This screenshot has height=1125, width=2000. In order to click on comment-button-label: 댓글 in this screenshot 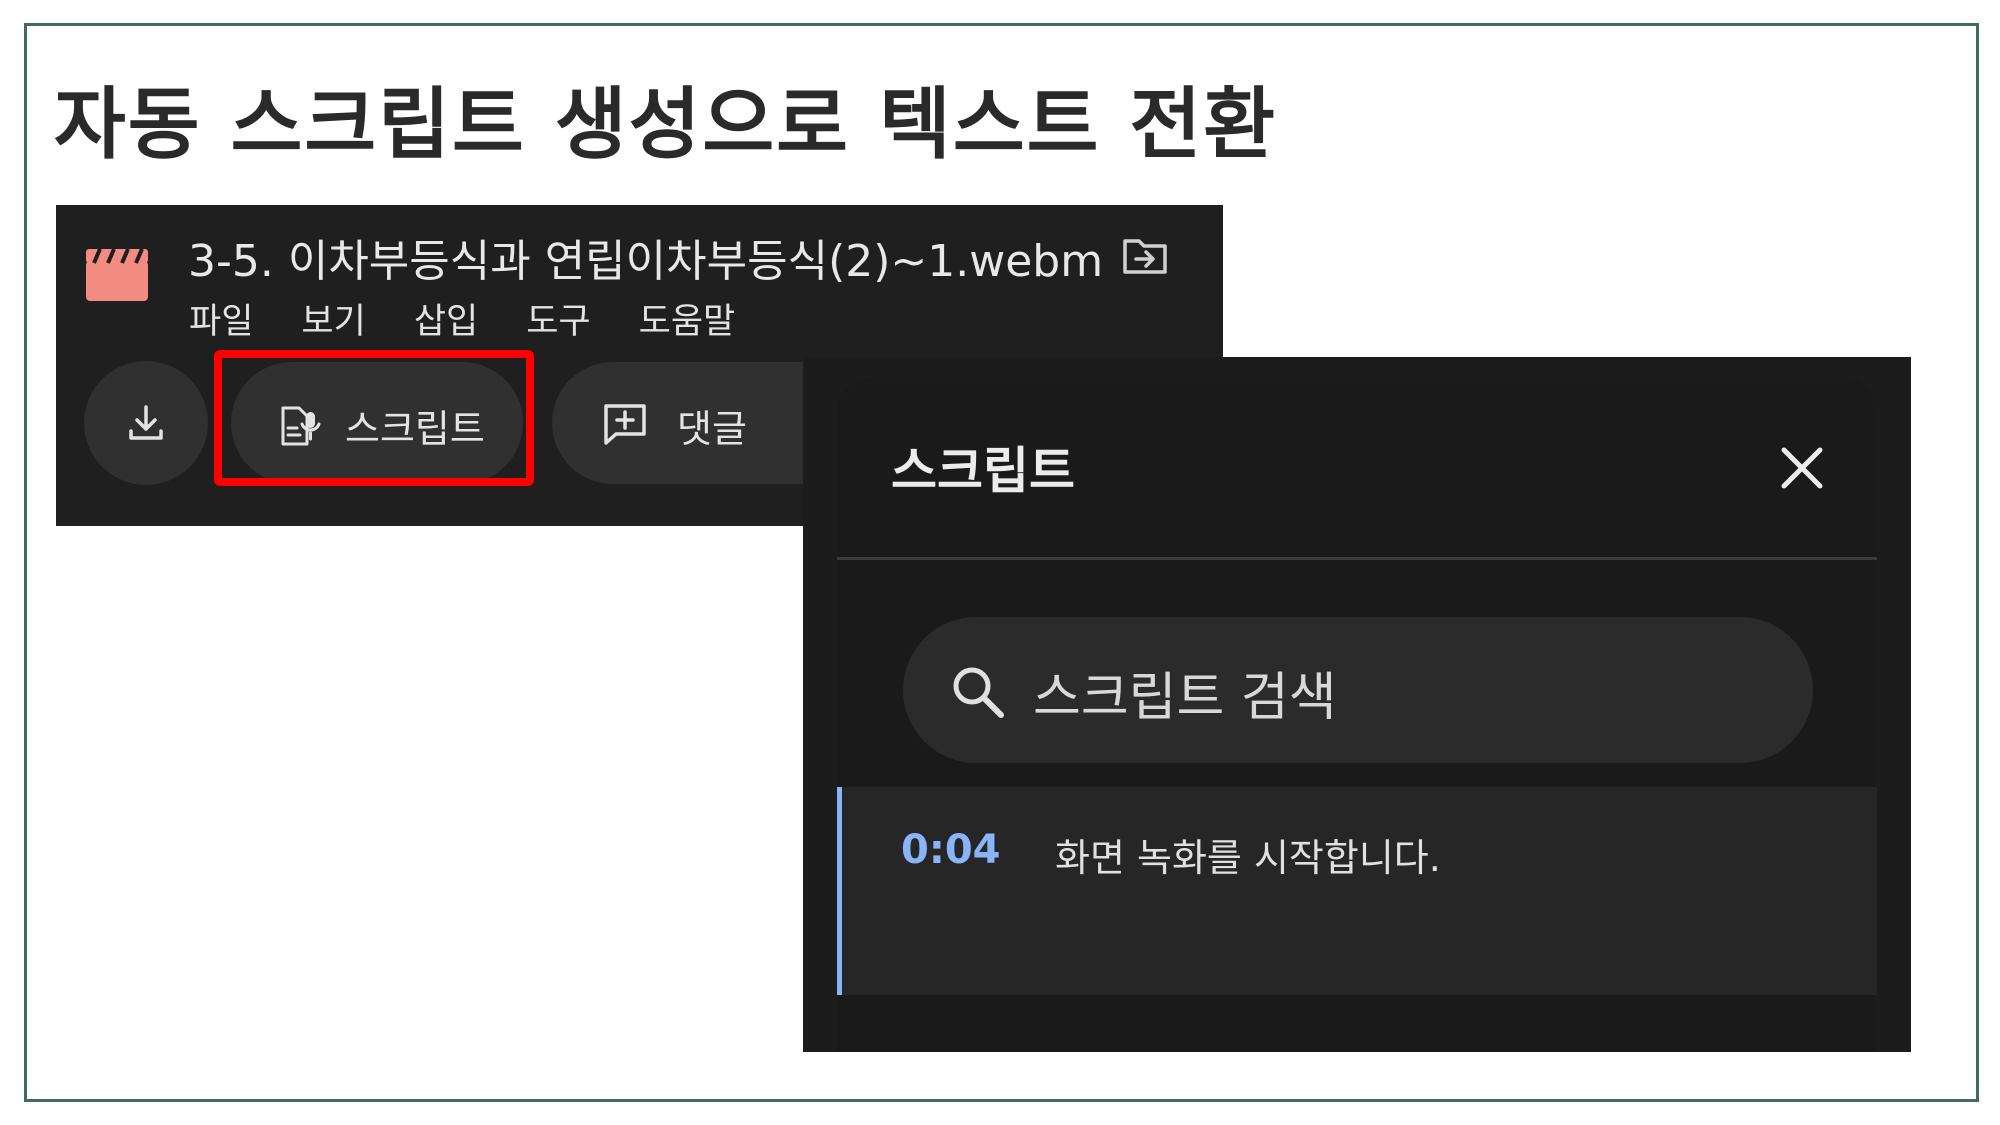, I will do `click(712, 429)`.